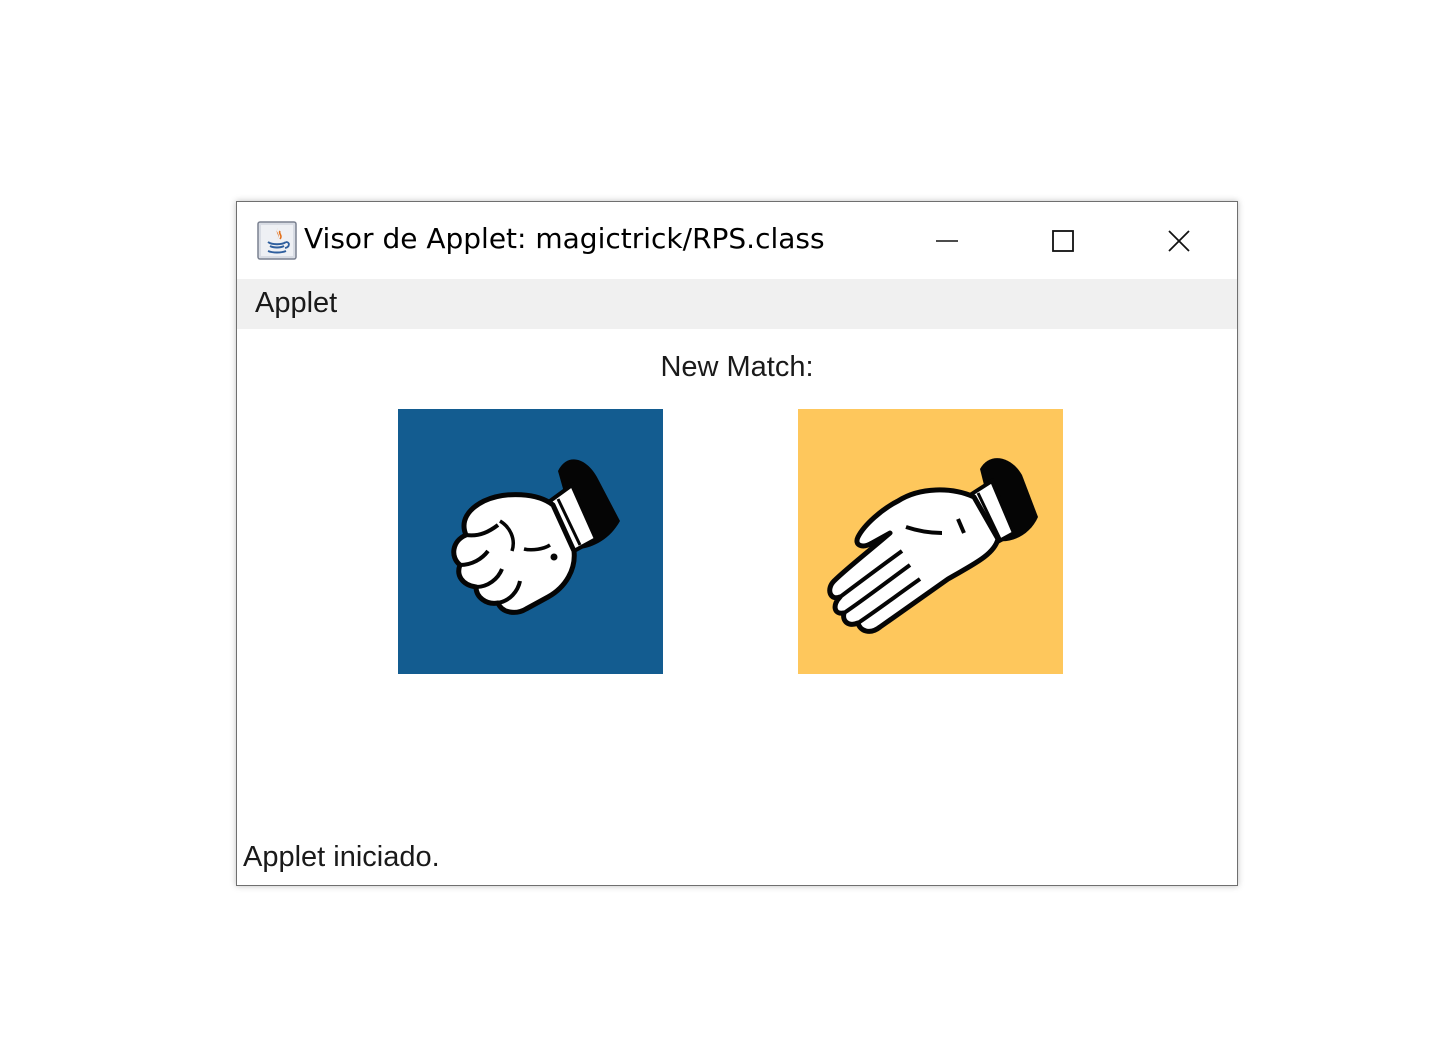 The image size is (1436, 1038). Describe the element at coordinates (277, 240) in the screenshot. I see `java-icon` at that location.